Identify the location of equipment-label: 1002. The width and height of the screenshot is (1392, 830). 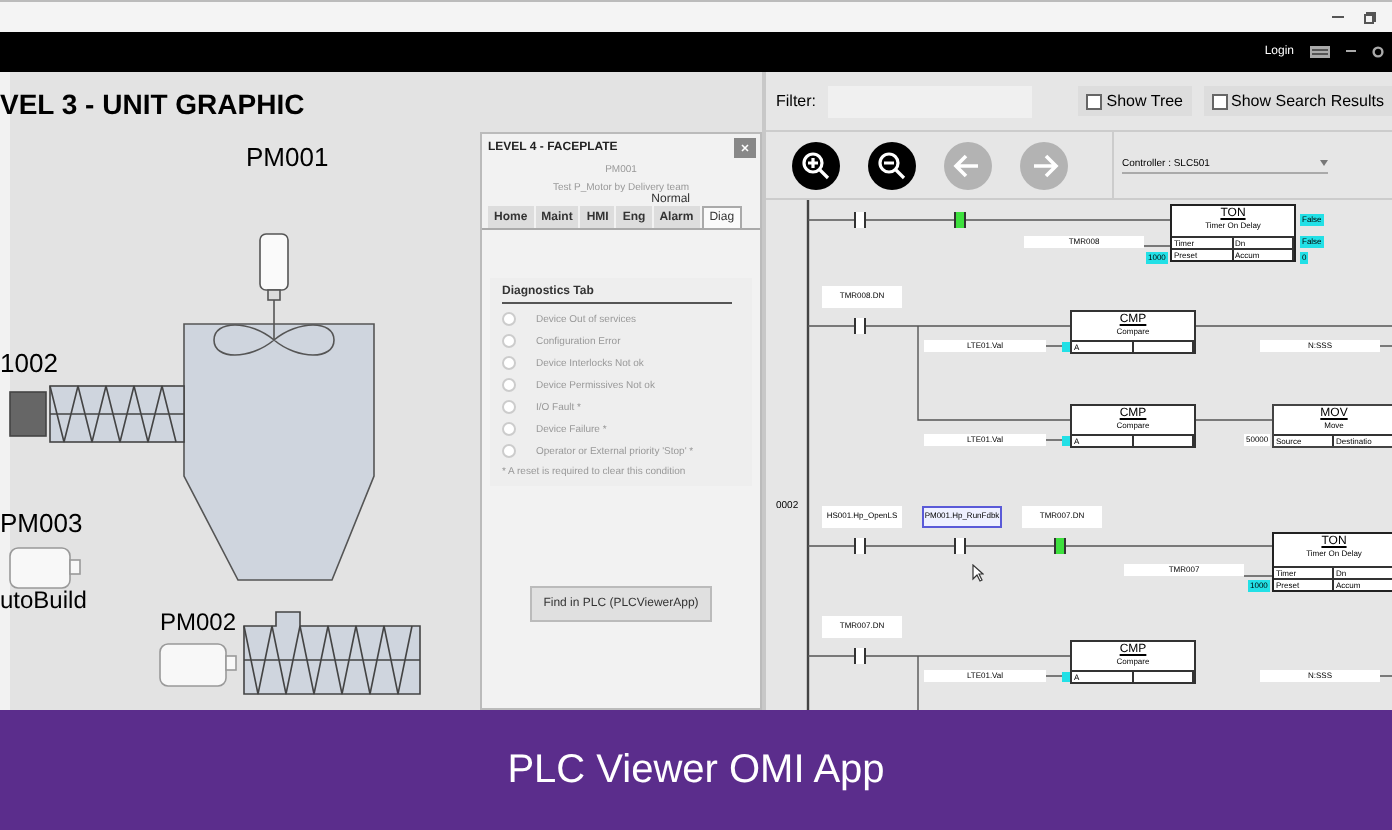
(29, 363).